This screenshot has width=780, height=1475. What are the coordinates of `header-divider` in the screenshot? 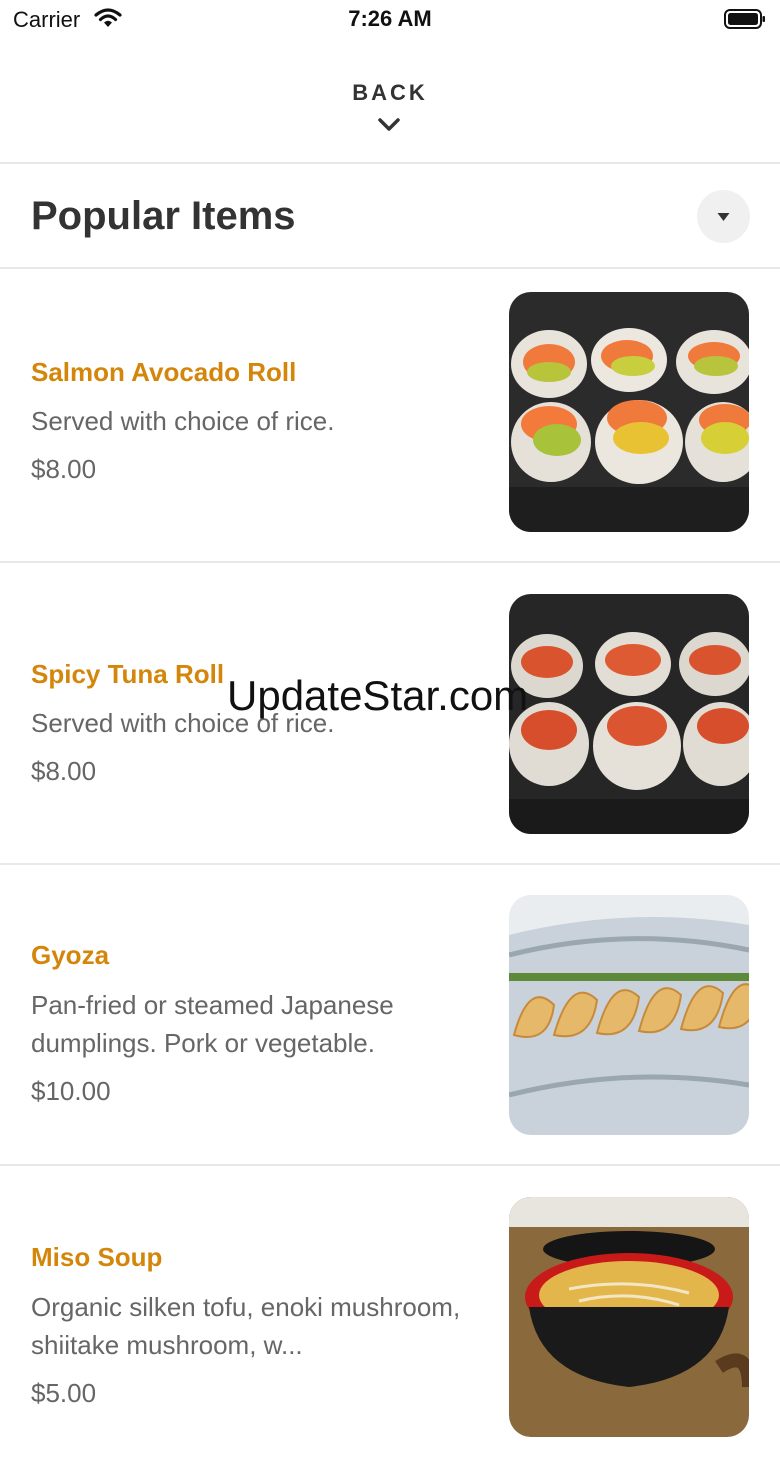 It's located at (390, 163).